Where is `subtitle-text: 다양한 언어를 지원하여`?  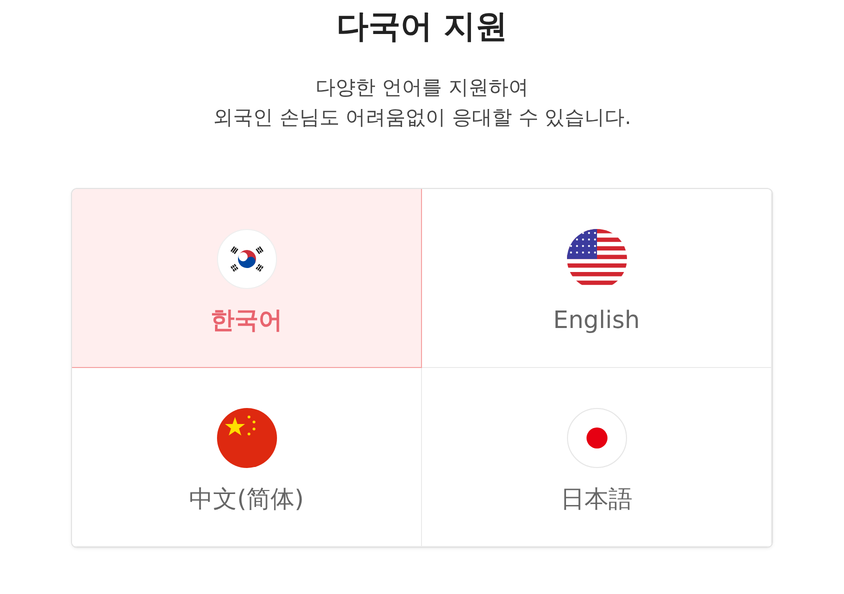
subtitle-text: 다양한 언어를 지원하여 is located at coordinates (422, 87).